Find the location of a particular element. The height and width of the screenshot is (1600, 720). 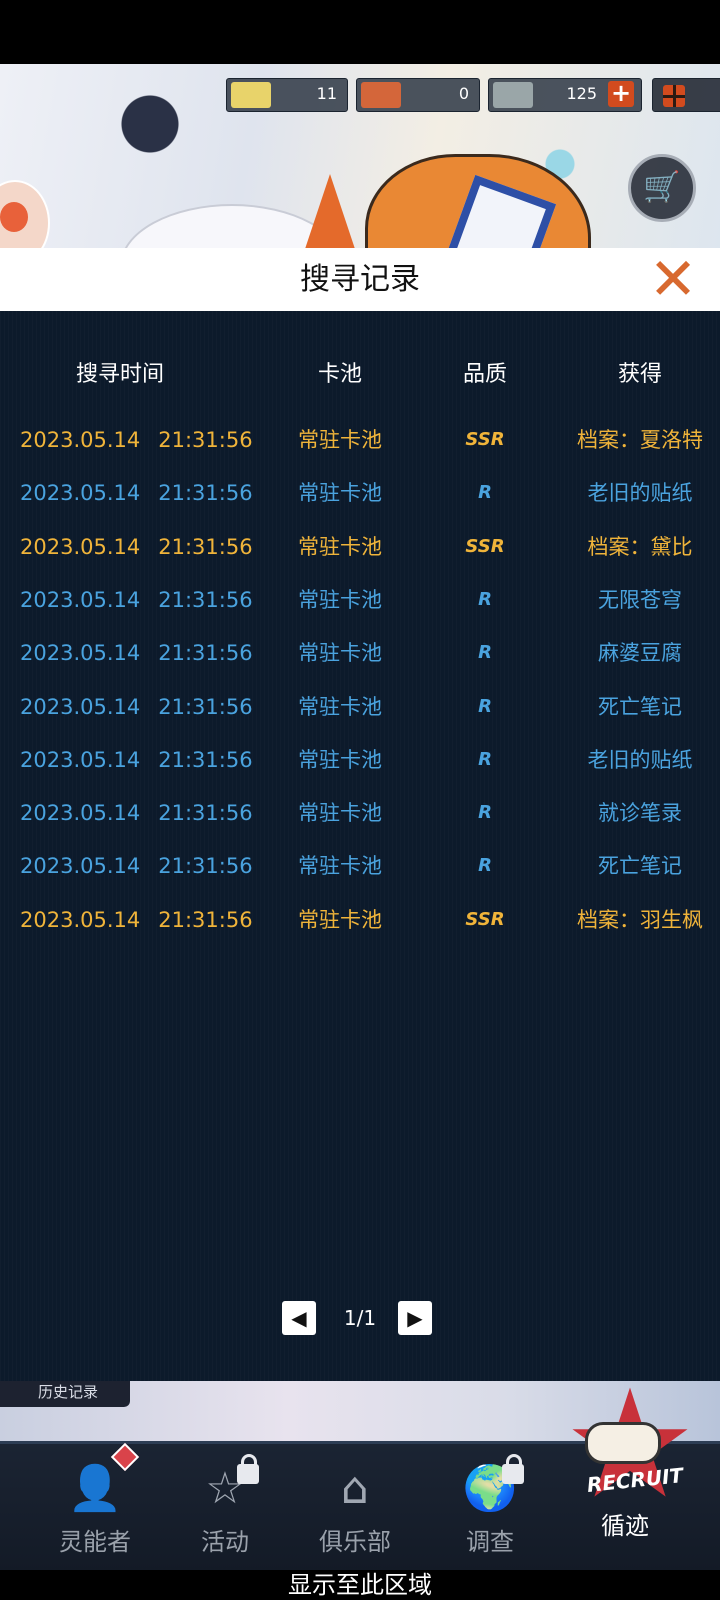

nav-label: 循迹 is located at coordinates (625, 1526).